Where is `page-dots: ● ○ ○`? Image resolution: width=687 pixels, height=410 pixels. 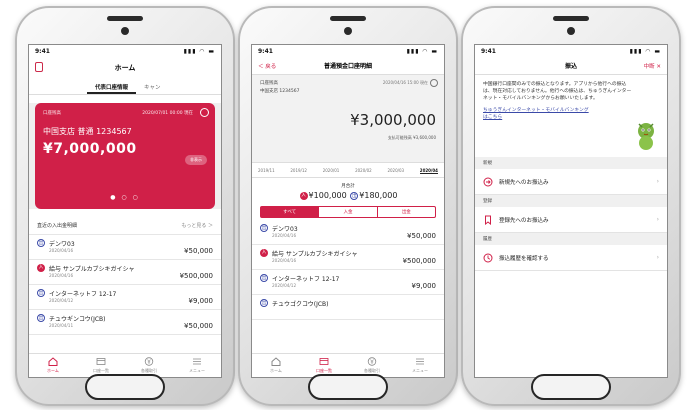
page-dots: ● ○ ○ is located at coordinates (125, 197).